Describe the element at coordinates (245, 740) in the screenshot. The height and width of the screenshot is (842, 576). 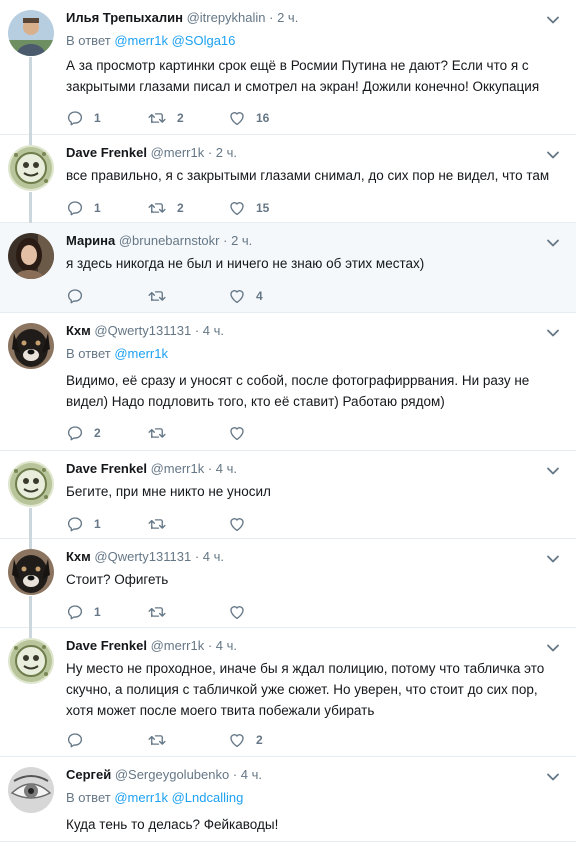
I see `like-button: 2` at that location.